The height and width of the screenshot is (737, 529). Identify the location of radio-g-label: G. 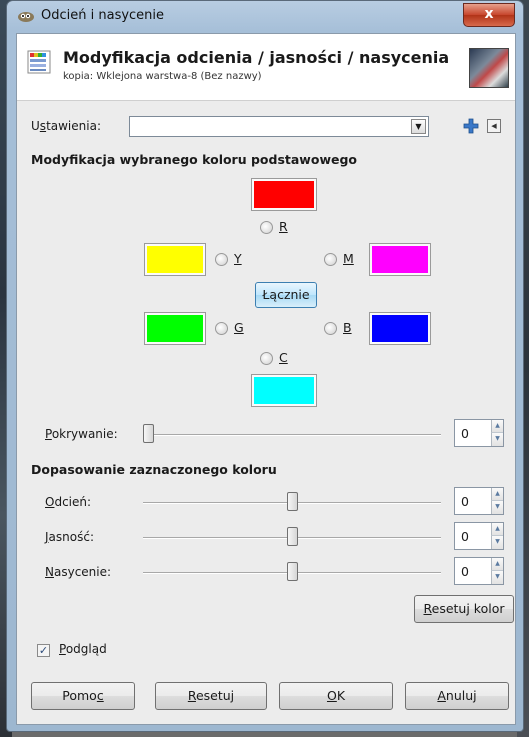
(239, 327).